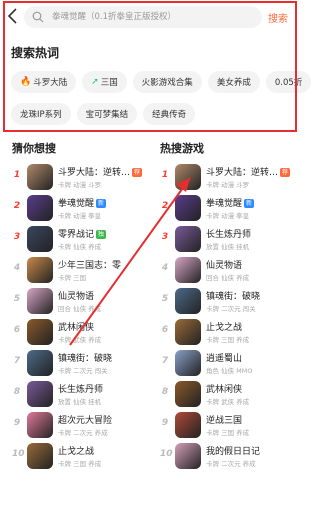 The width and height of the screenshot is (320, 517). Describe the element at coordinates (231, 464) in the screenshot. I see `game-tags: 卡牌 二次元 养成` at that location.